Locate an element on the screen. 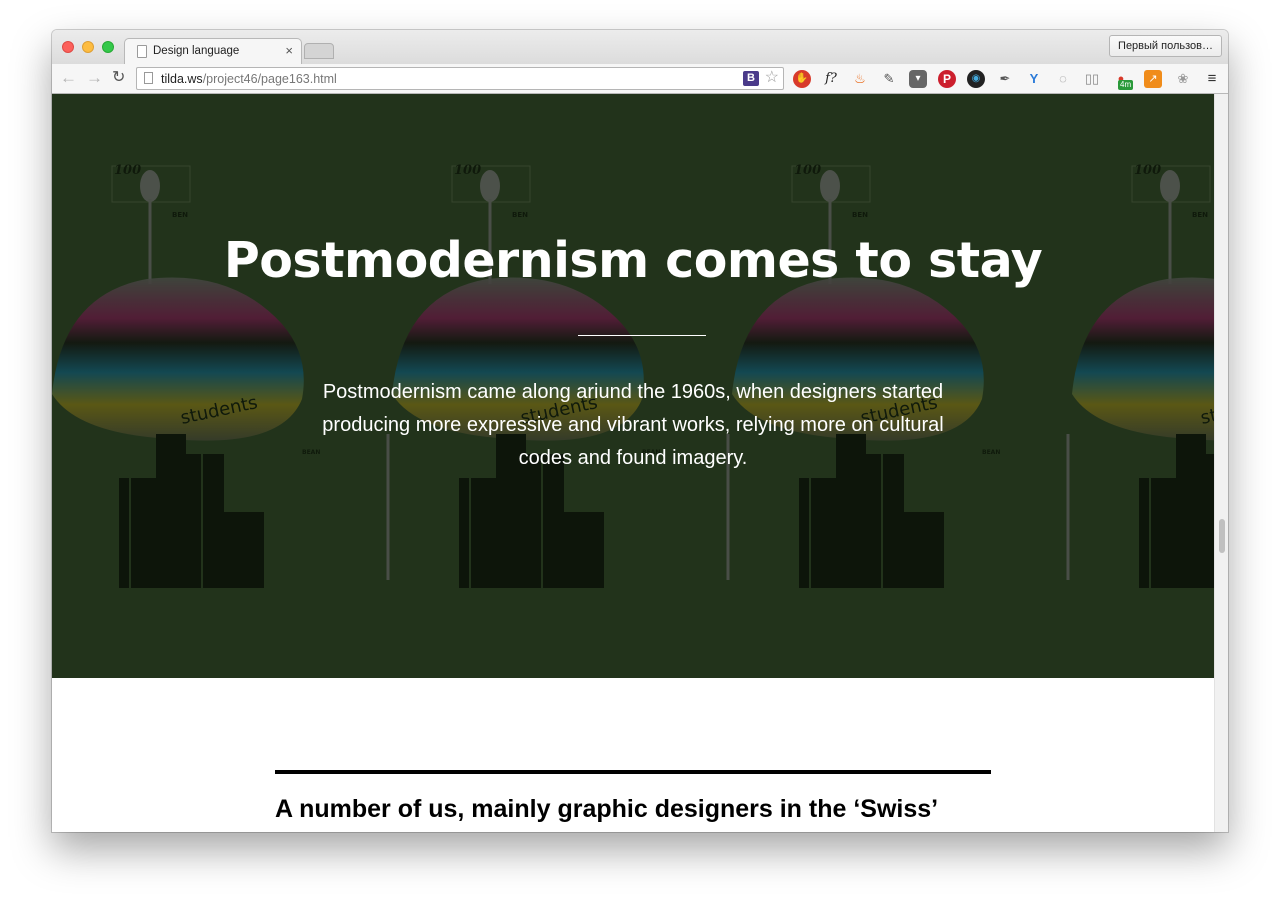  forward-arrow-icon: → is located at coordinates (94, 78).